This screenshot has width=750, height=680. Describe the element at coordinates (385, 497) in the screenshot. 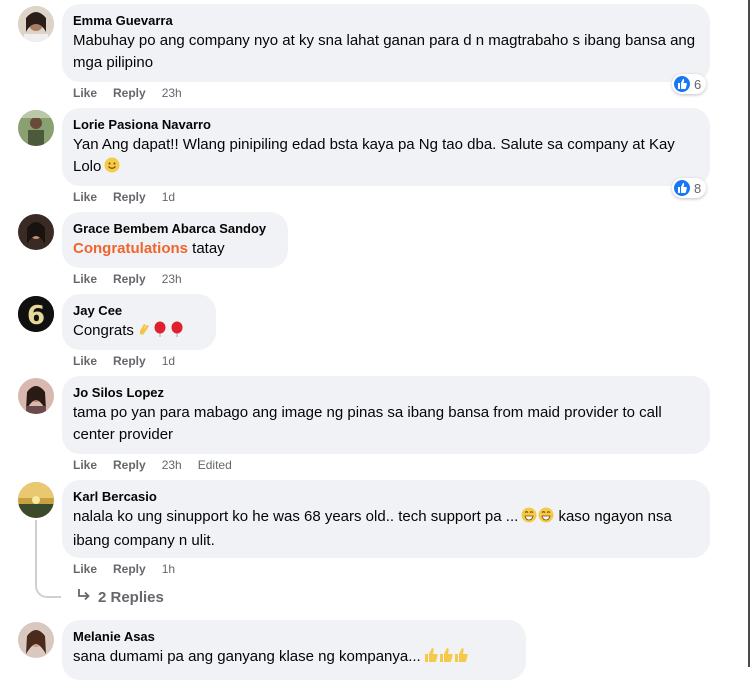

I see `comment-author: Karl Bercasio` at that location.